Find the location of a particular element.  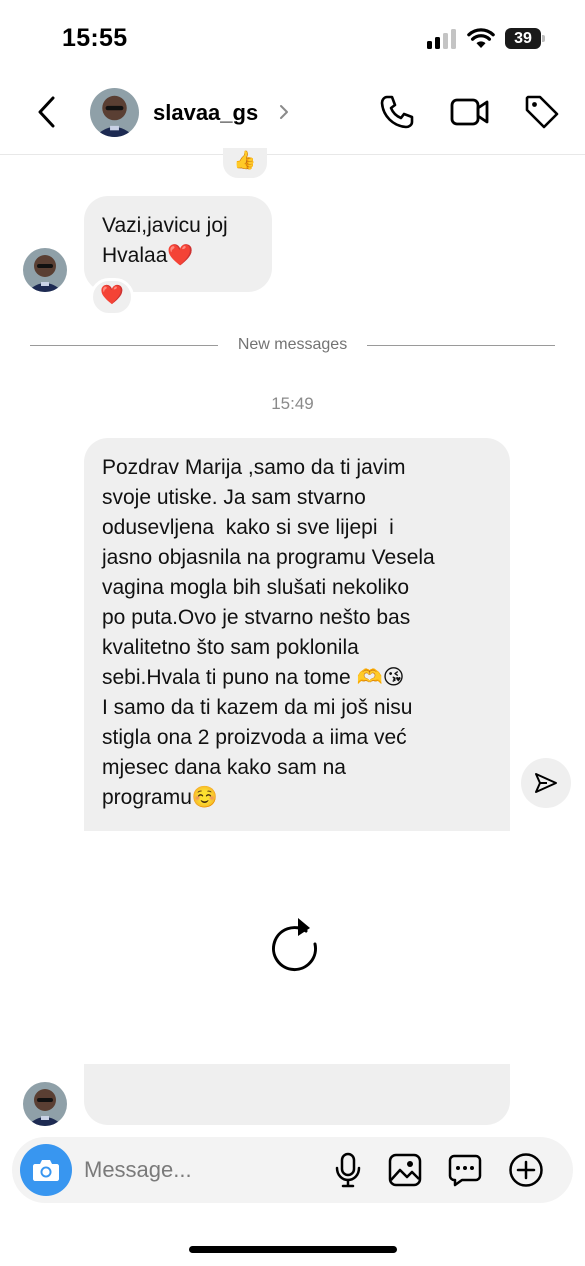

message-text: I samo da ti kazem da mi još nisu is located at coordinates (257, 707).